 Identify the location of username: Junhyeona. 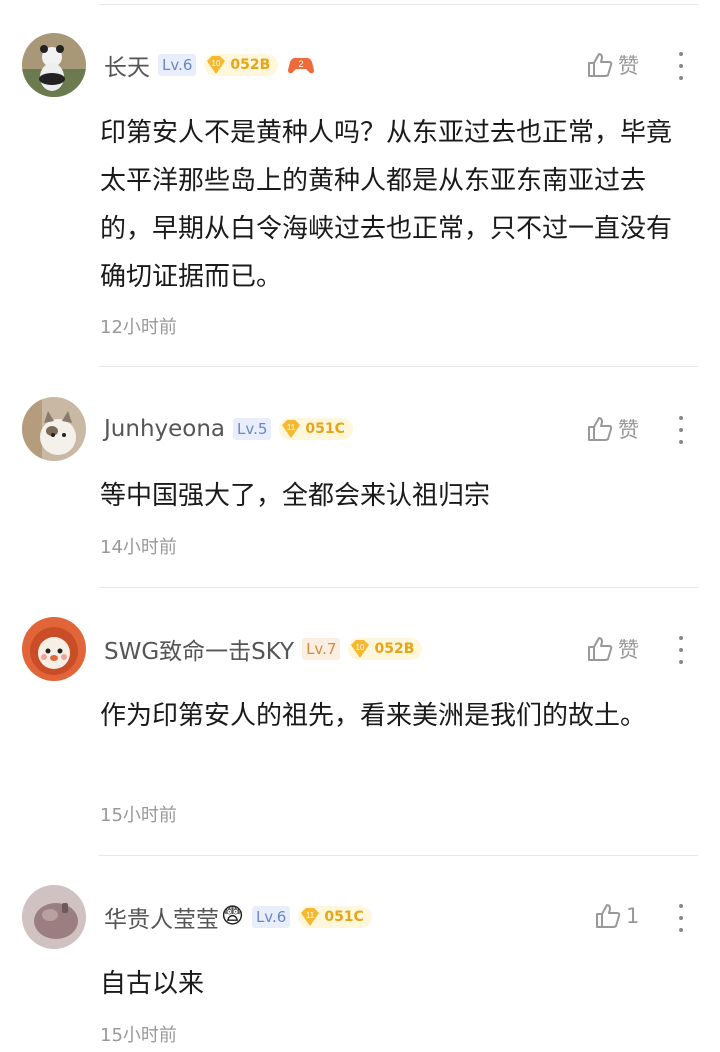
(164, 429).